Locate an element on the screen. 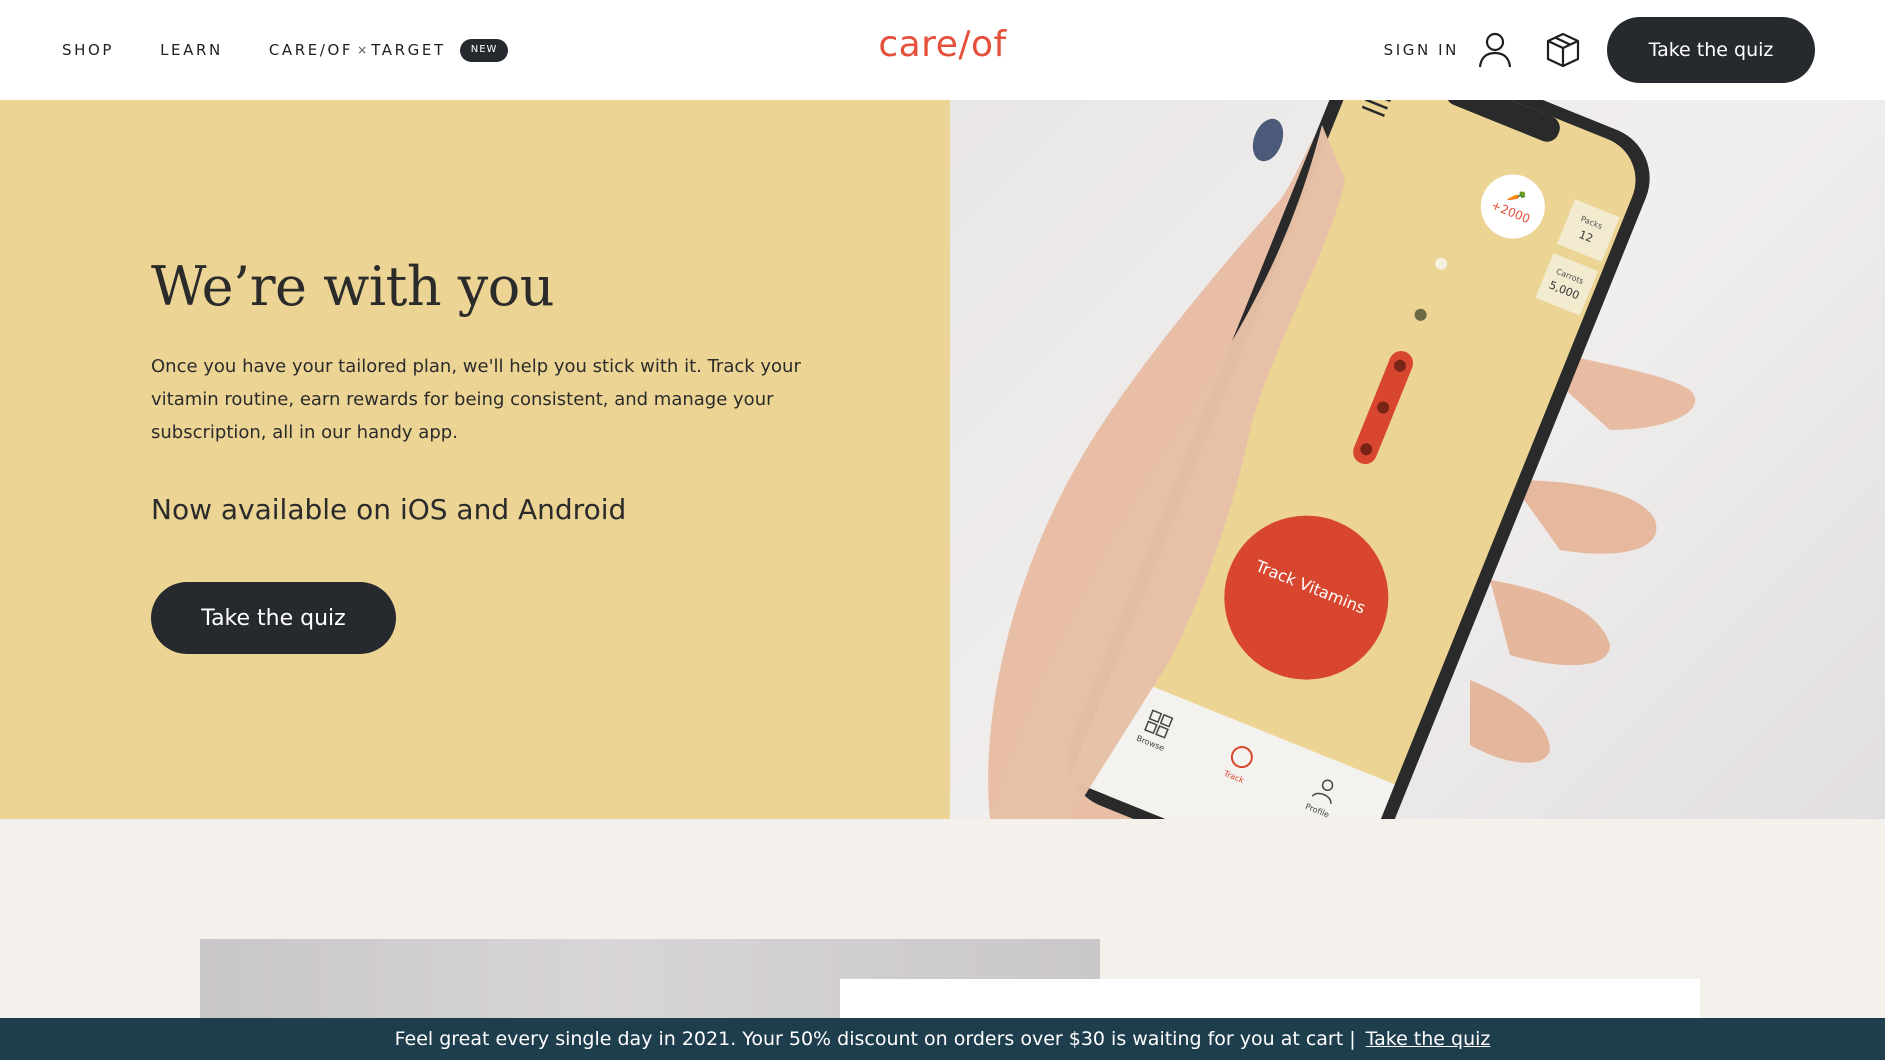 This screenshot has height=1060, width=1885. take-quiz-hero-button: Take the quiz is located at coordinates (273, 618).